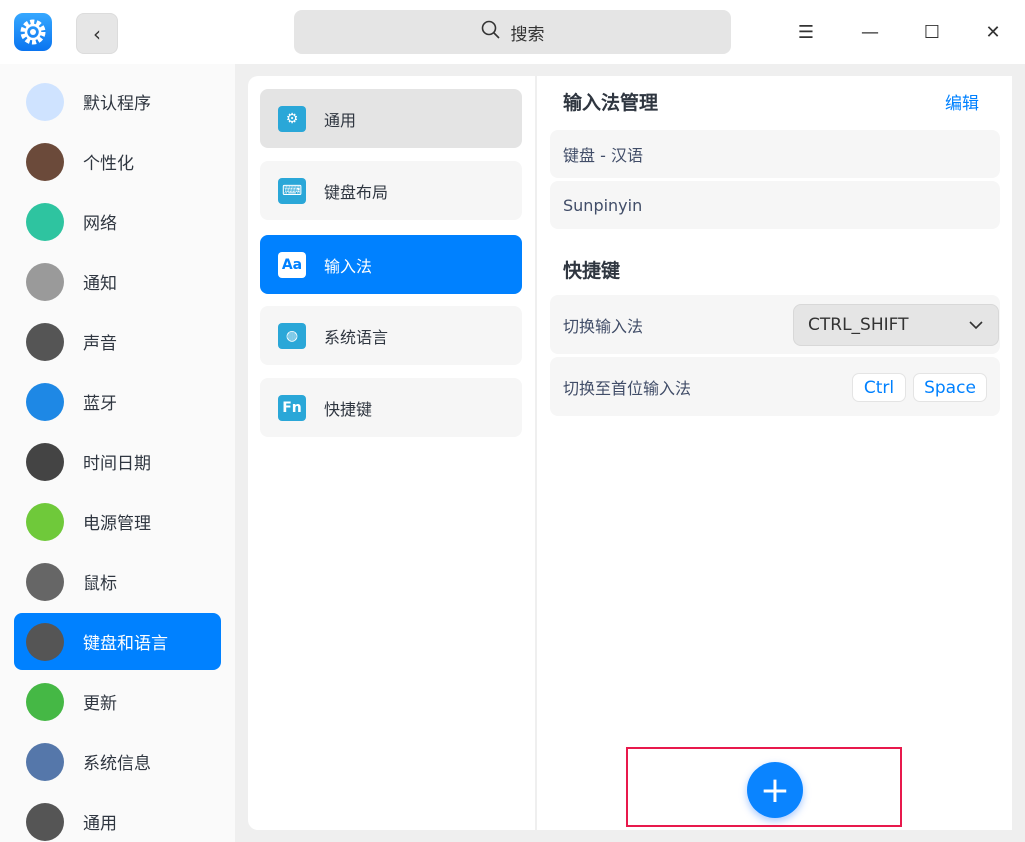  What do you see at coordinates (45, 761) in the screenshot?
I see `system-info-icon` at bounding box center [45, 761].